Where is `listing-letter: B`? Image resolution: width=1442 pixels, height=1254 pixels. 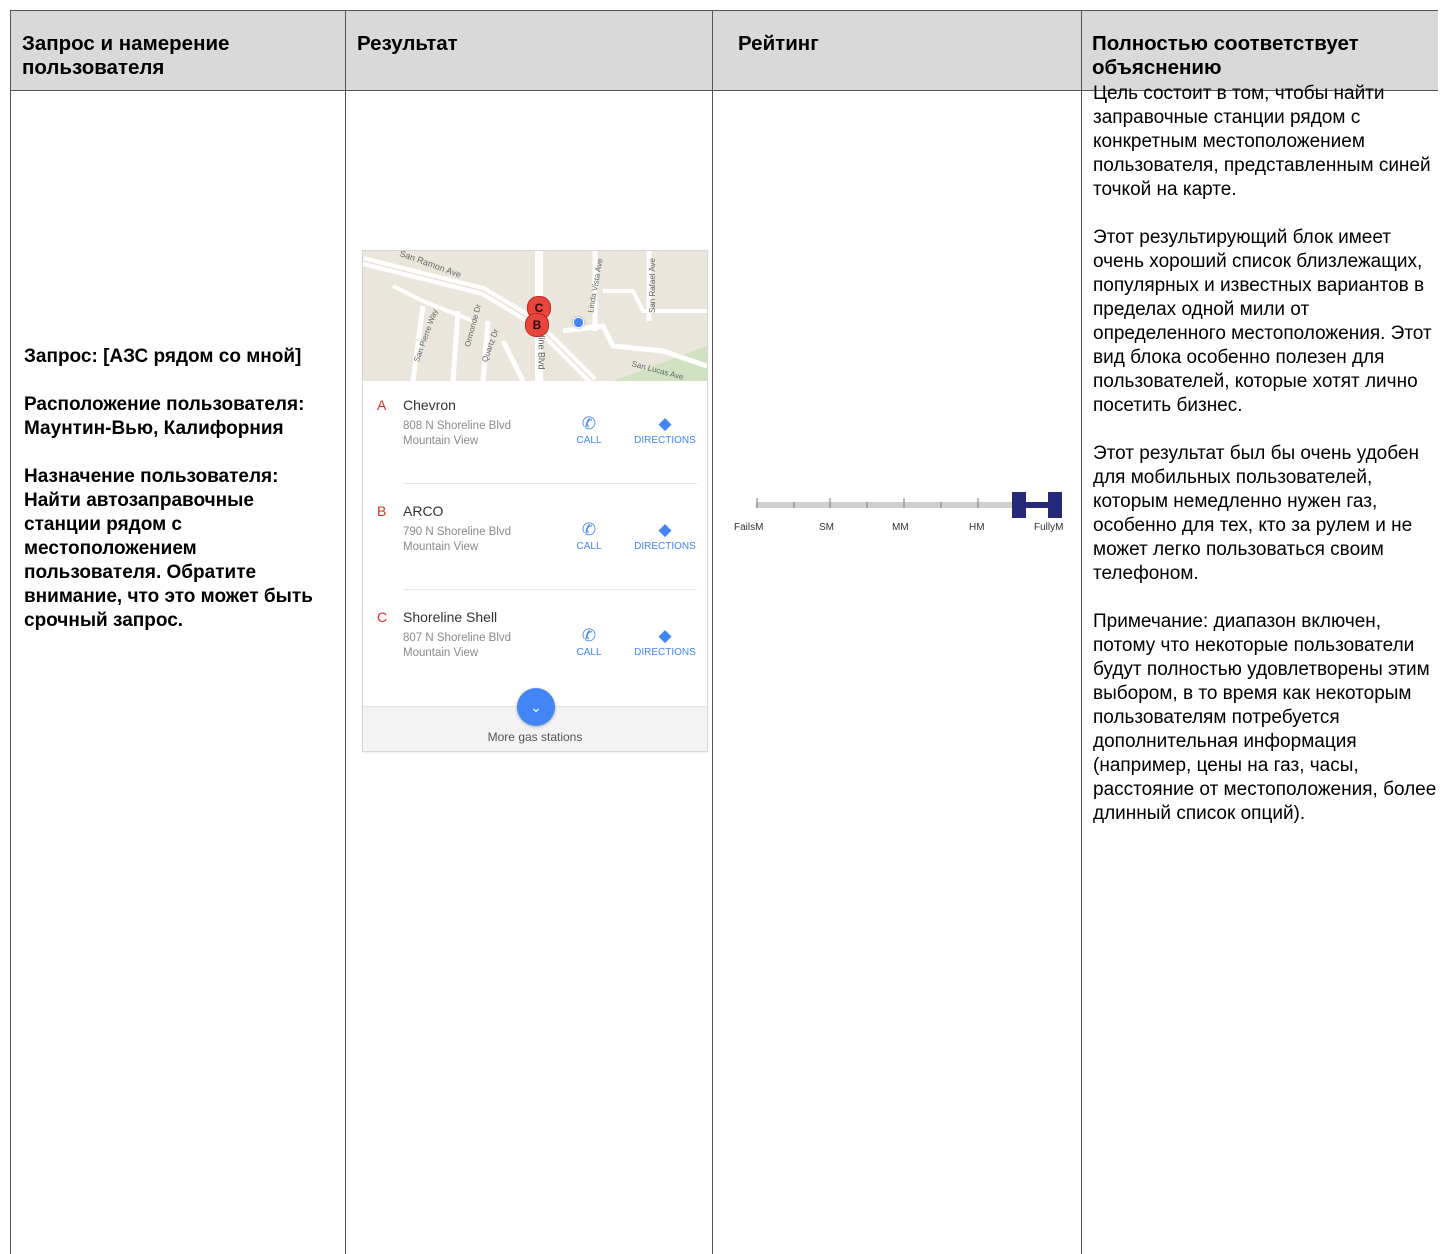
listing-letter: B is located at coordinates (382, 511).